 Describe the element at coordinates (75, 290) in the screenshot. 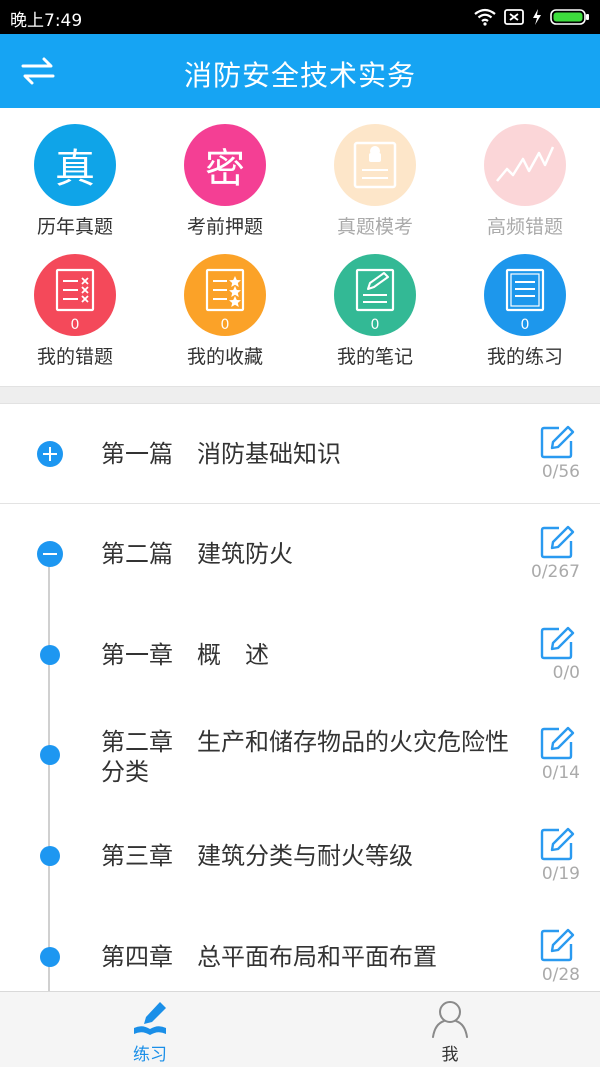

I see `wrong-list-icon` at that location.